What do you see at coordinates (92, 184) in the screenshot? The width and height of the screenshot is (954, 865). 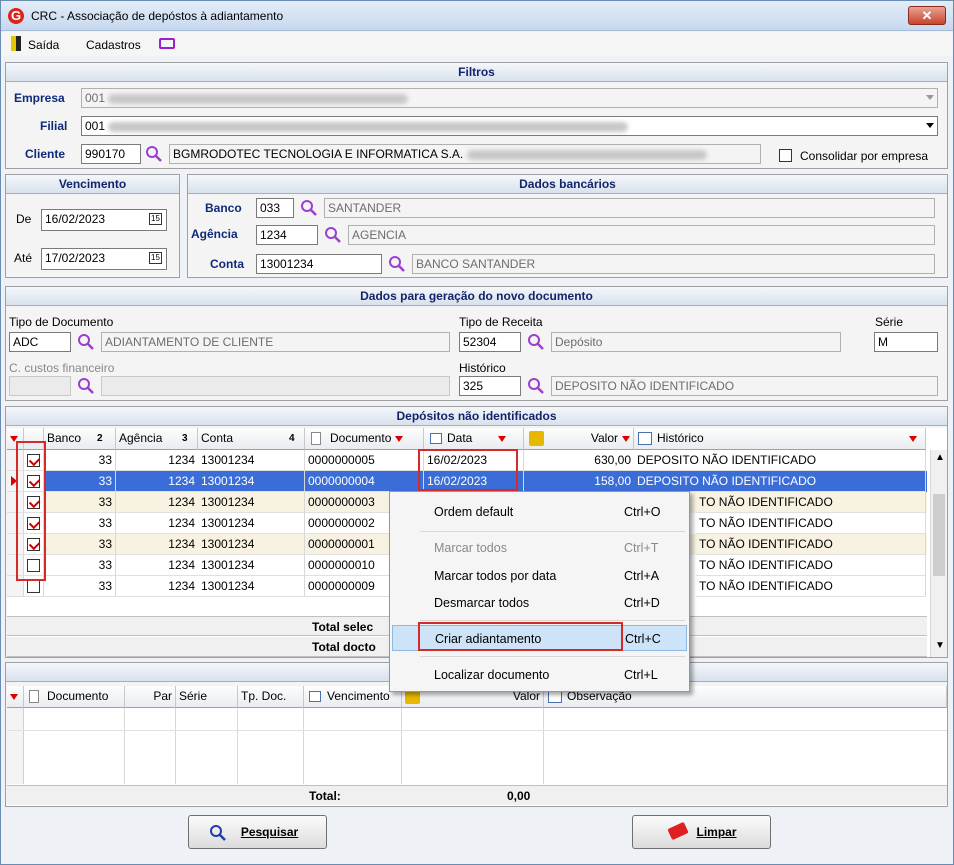 I see `due-header: Vencimento` at bounding box center [92, 184].